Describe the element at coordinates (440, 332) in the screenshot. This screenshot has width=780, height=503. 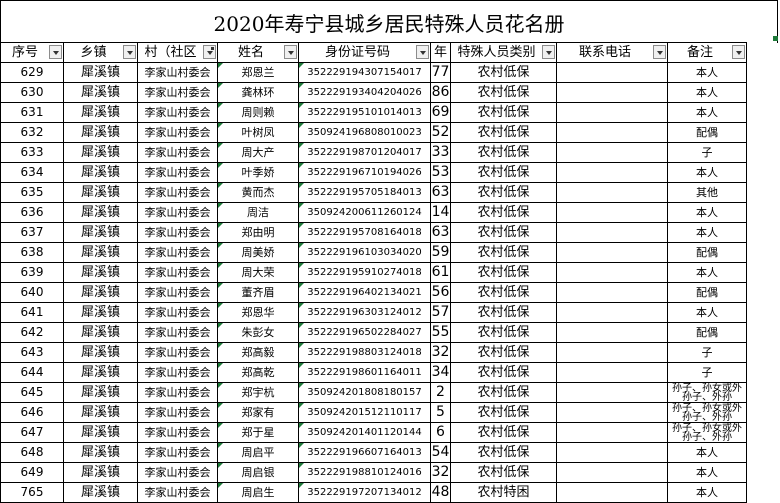
I see `cell-age: 55` at that location.